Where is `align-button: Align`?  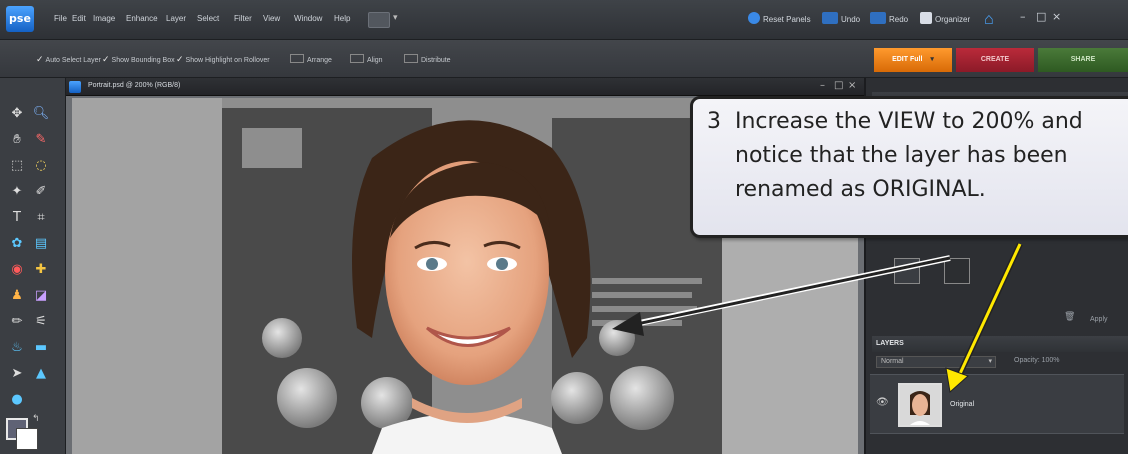
align-button: Align is located at coordinates (366, 59).